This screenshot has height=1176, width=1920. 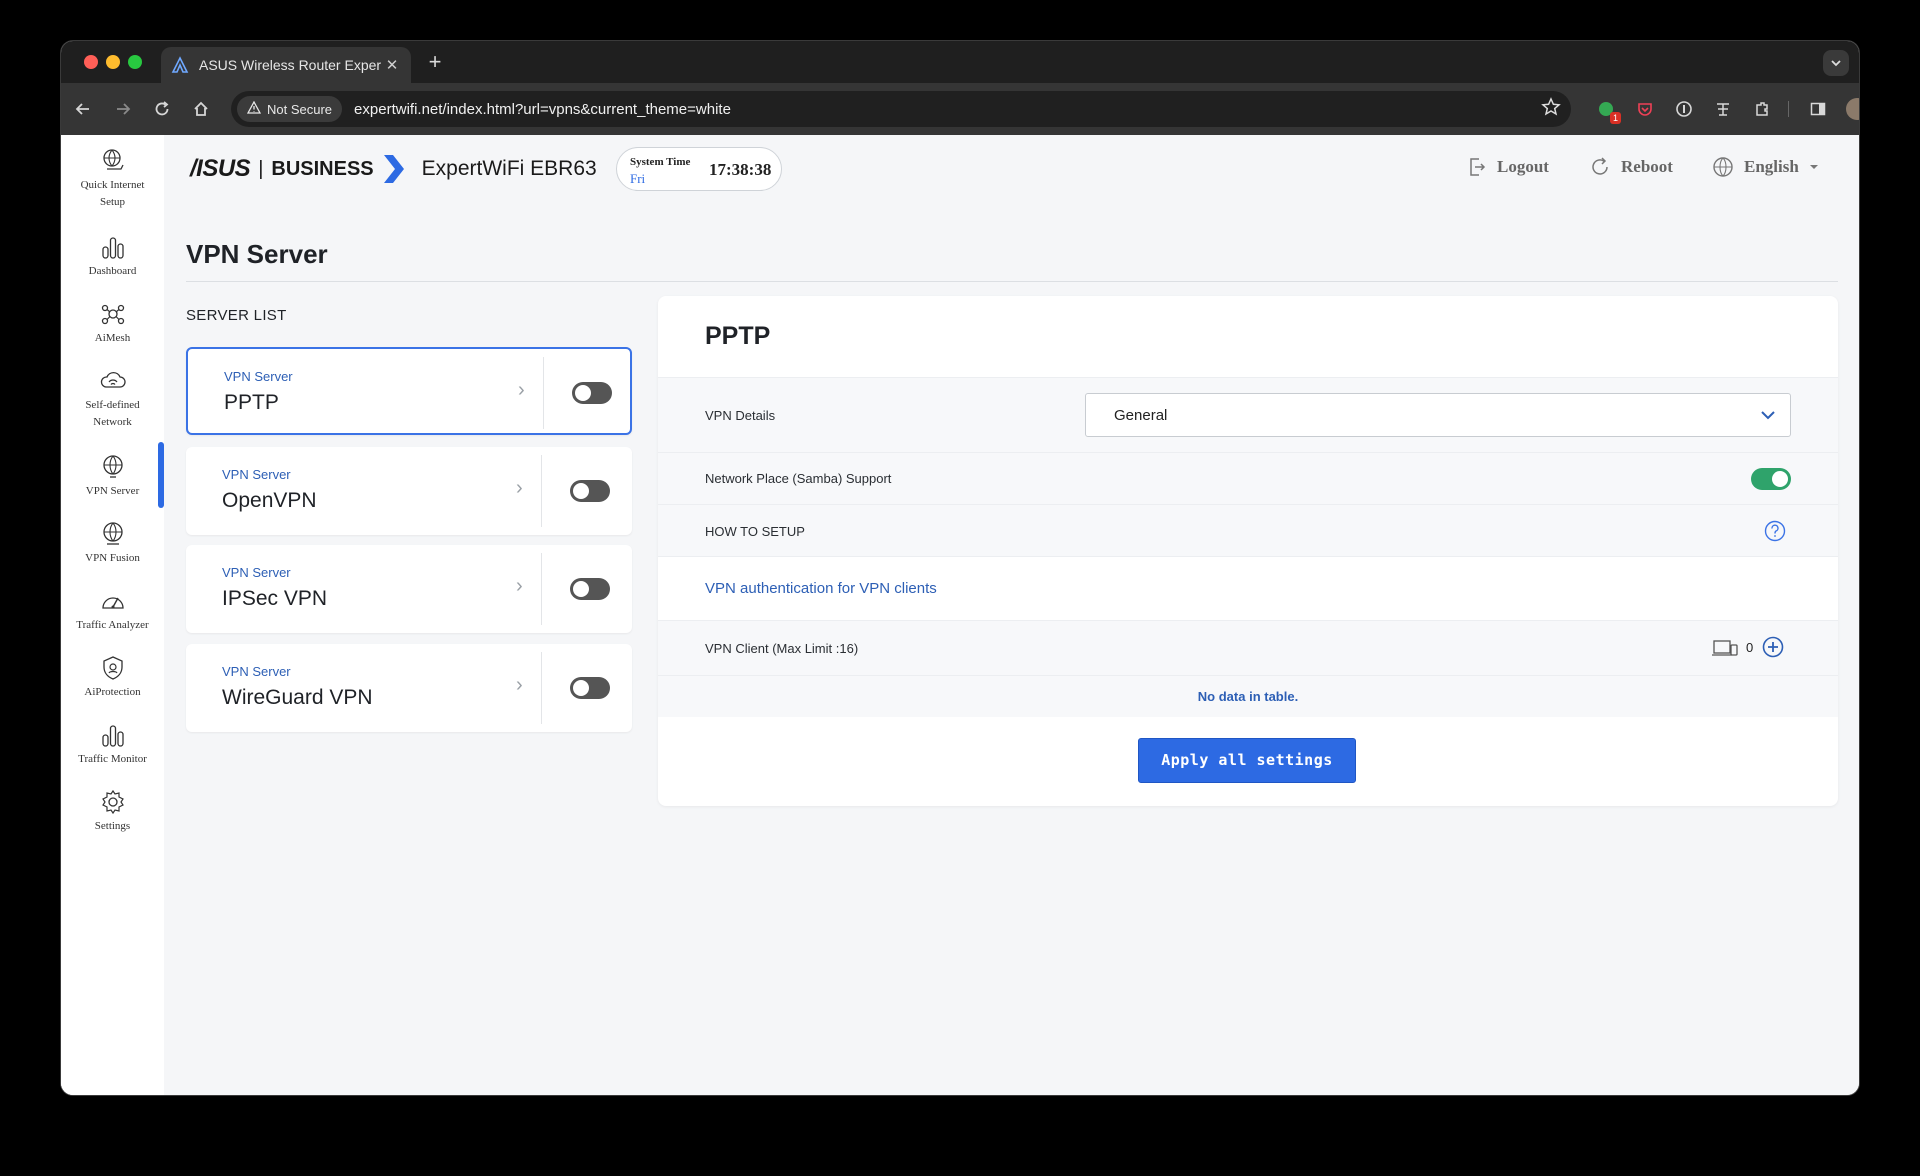 What do you see at coordinates (1438, 415) in the screenshot?
I see `vpn-details-select: General` at bounding box center [1438, 415].